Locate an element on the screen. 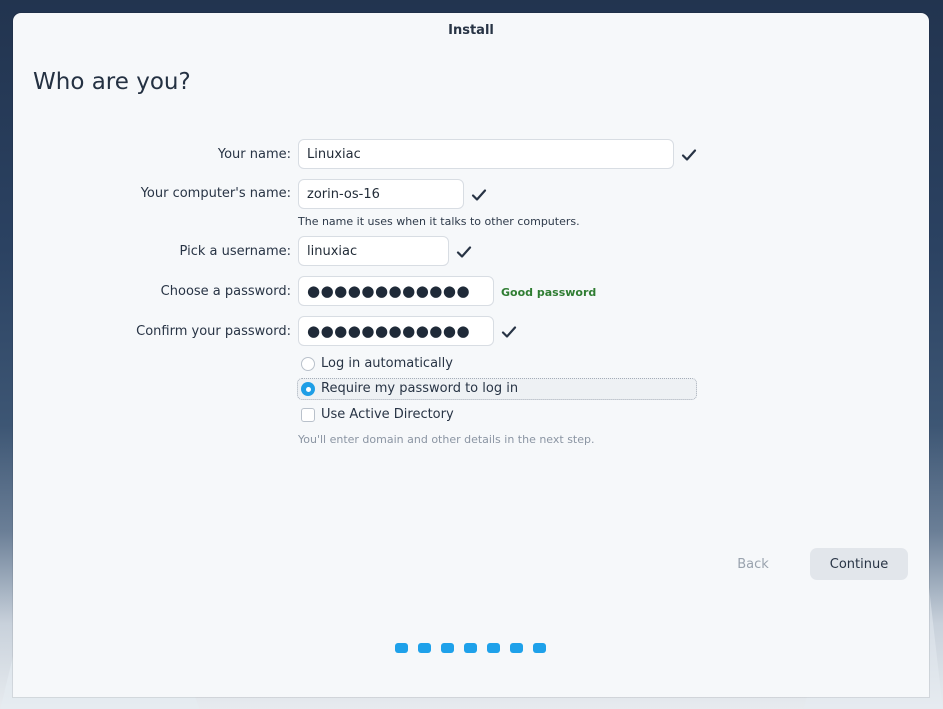 The width and height of the screenshot is (943, 709). title-bar: Install is located at coordinates (471, 31).